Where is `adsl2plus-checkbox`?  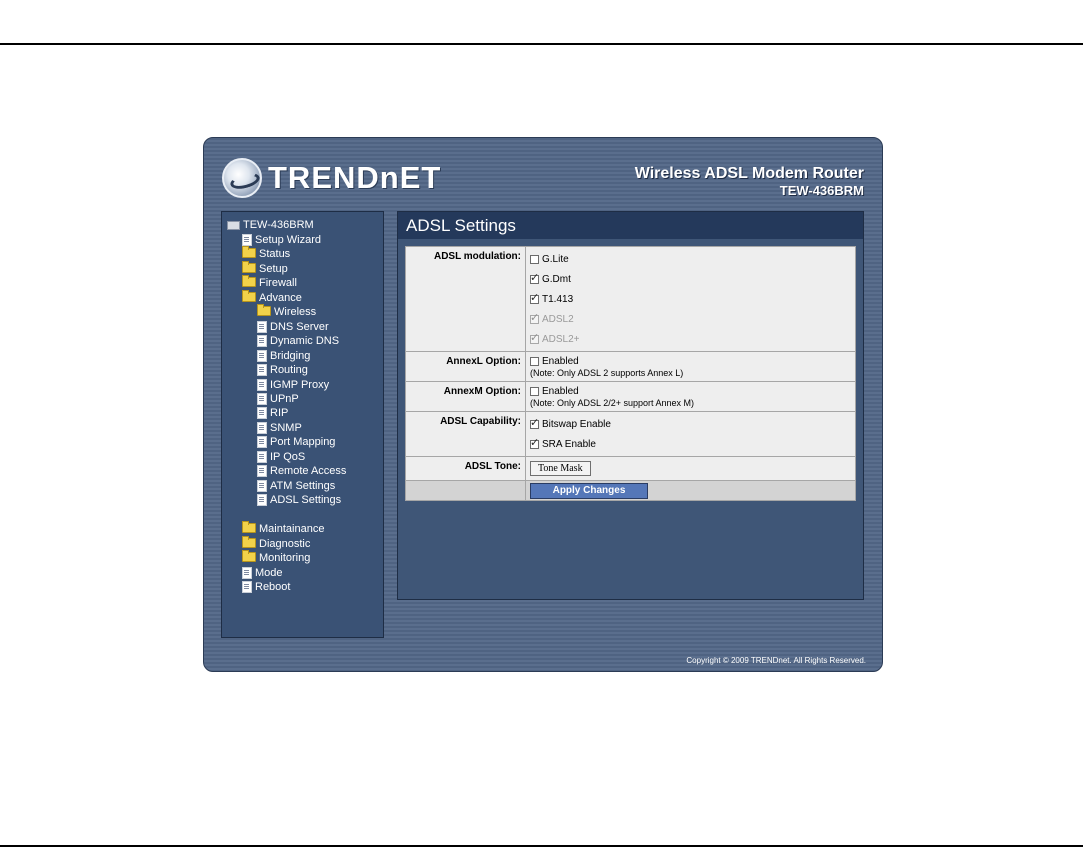 adsl2plus-checkbox is located at coordinates (534, 337).